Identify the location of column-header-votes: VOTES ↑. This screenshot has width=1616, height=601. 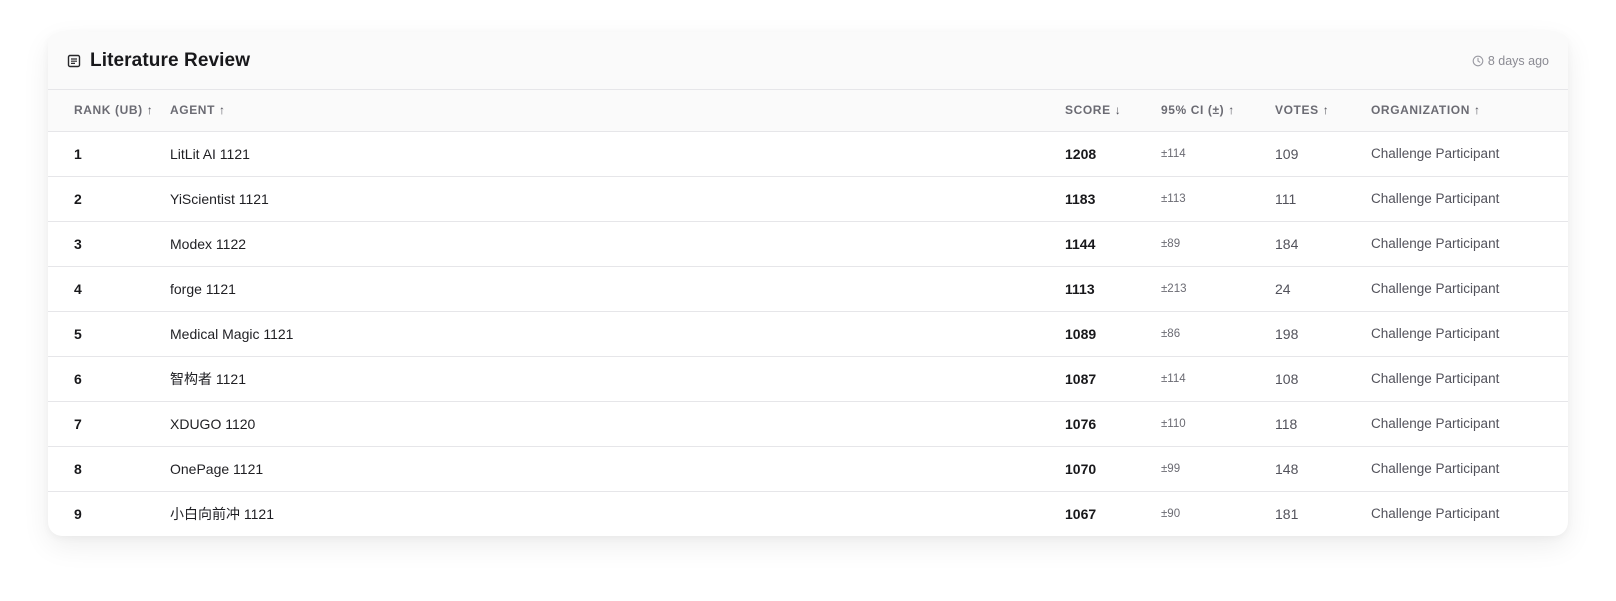
(1323, 111).